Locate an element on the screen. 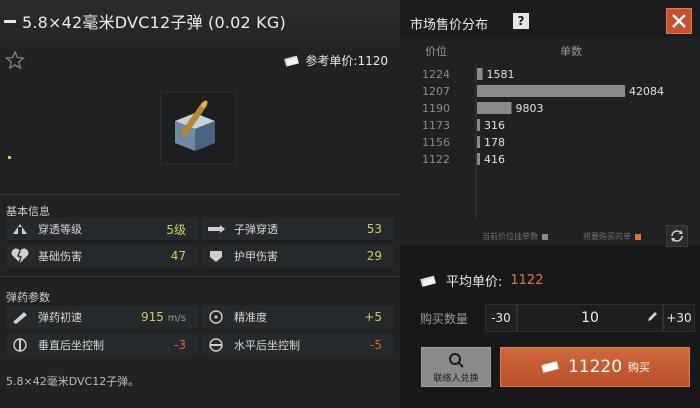 The image size is (700, 408). price-tick-label: 1122 is located at coordinates (436, 159).